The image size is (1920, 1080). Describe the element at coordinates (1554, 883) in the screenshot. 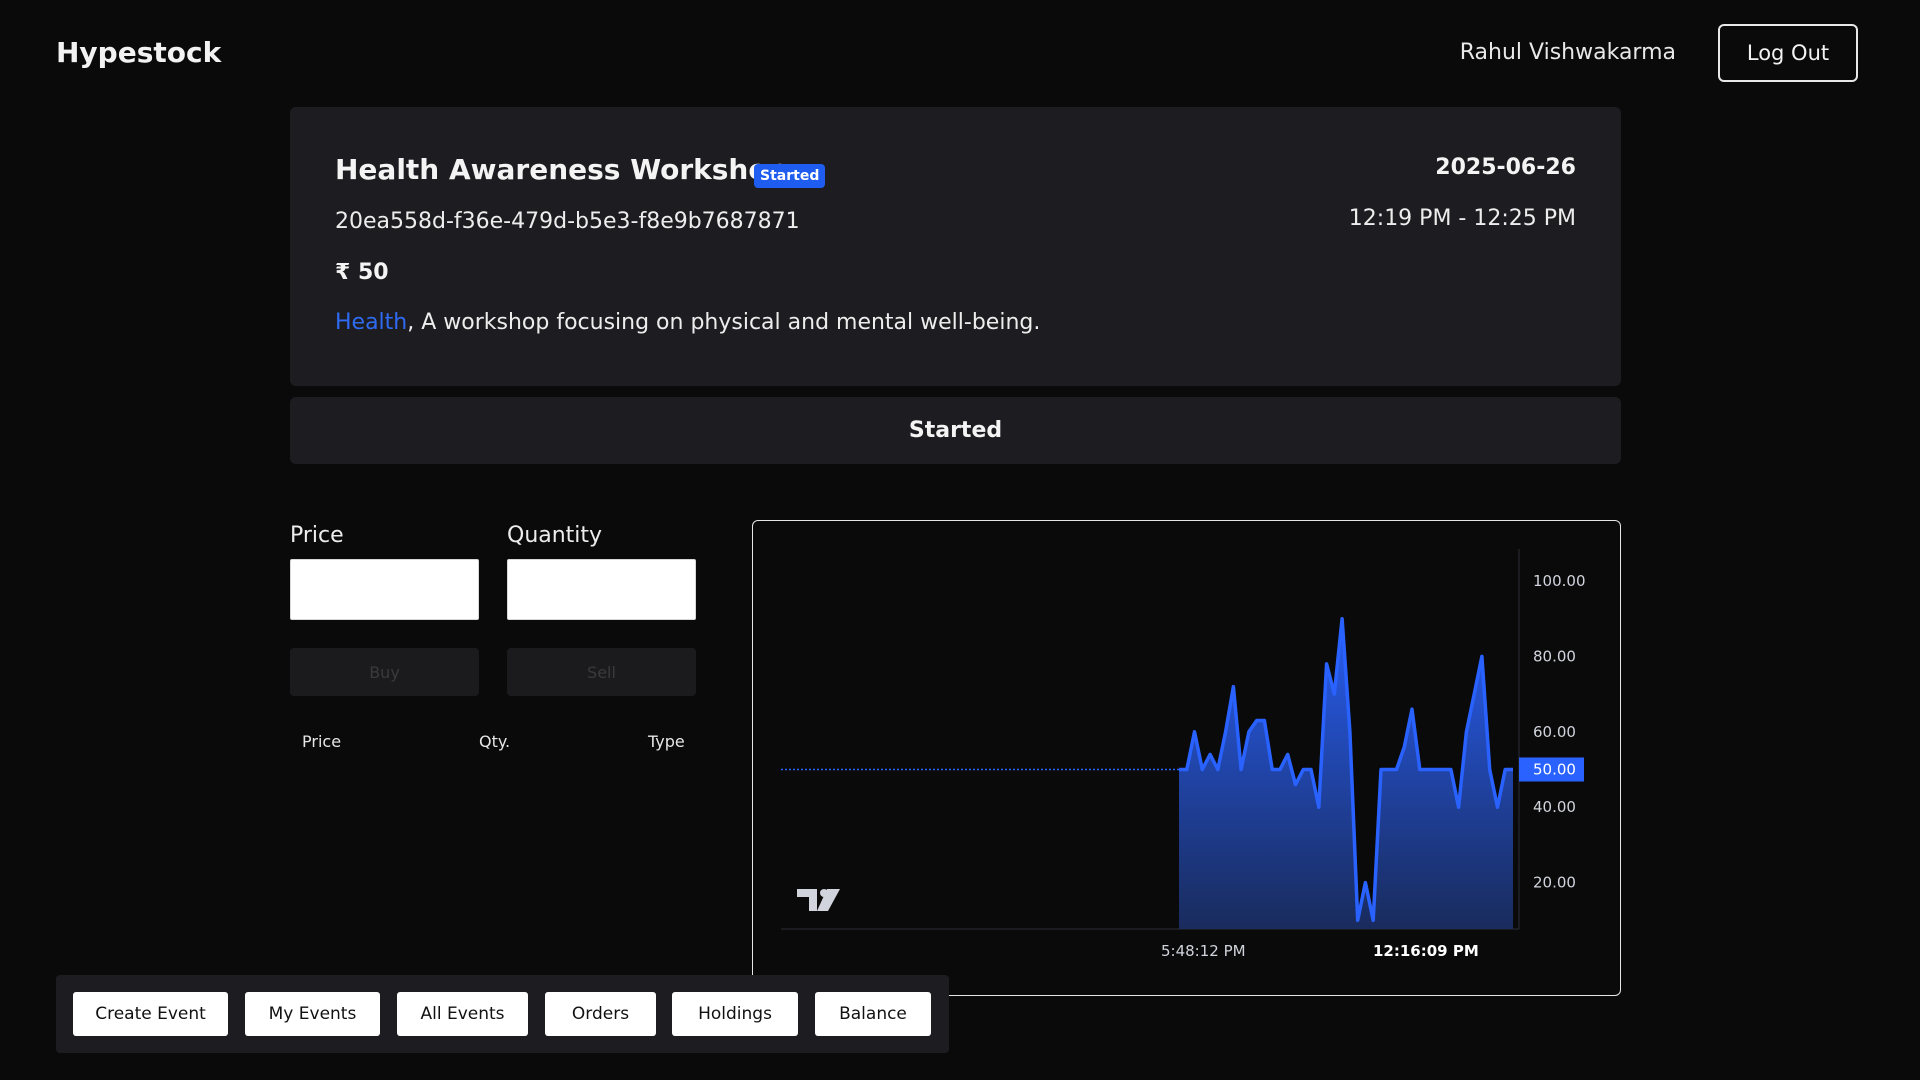

I see `chart-y-tick-label: 20.00` at that location.